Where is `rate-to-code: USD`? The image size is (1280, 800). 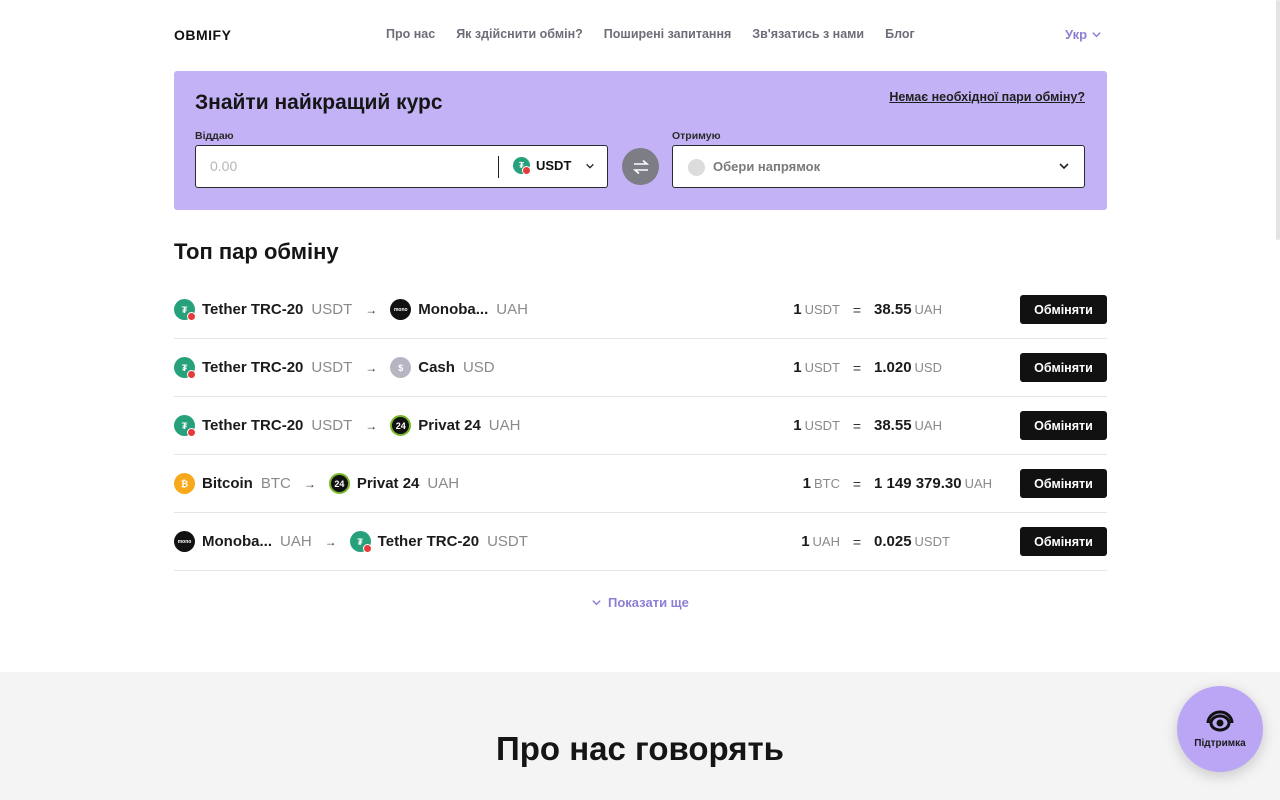
rate-to-code: USD is located at coordinates (928, 367).